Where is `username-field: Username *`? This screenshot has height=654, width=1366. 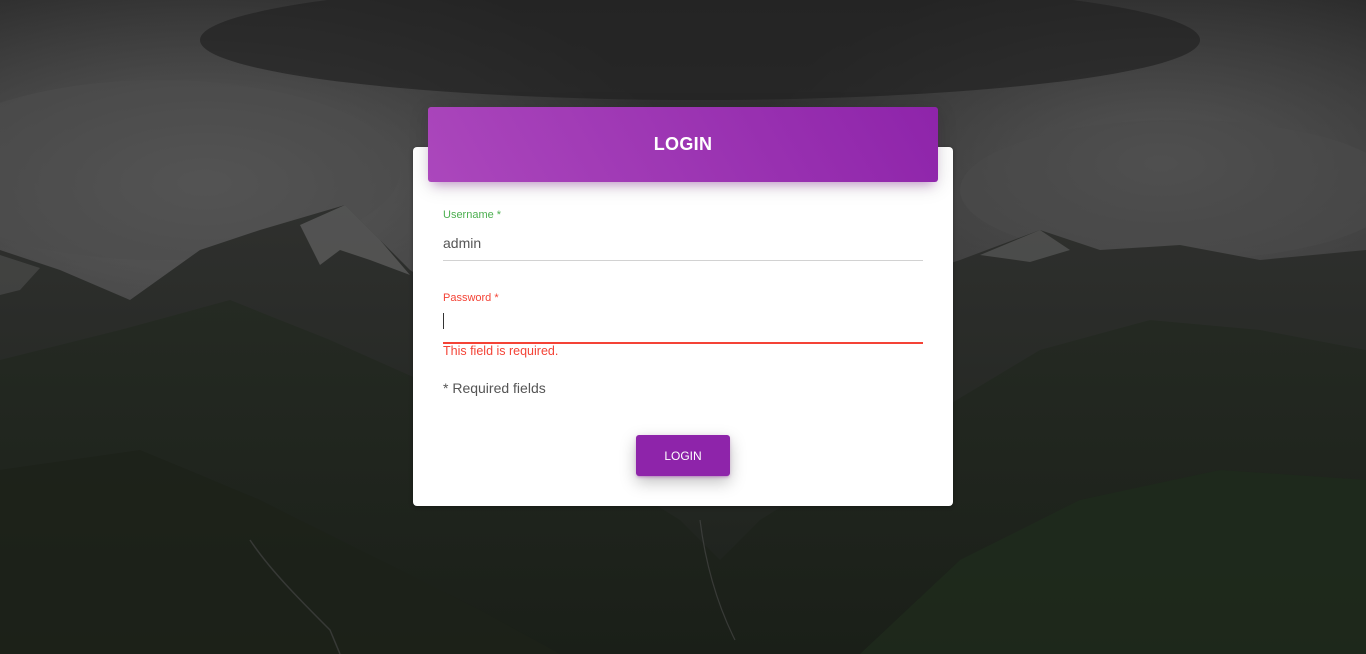 username-field: Username * is located at coordinates (683, 235).